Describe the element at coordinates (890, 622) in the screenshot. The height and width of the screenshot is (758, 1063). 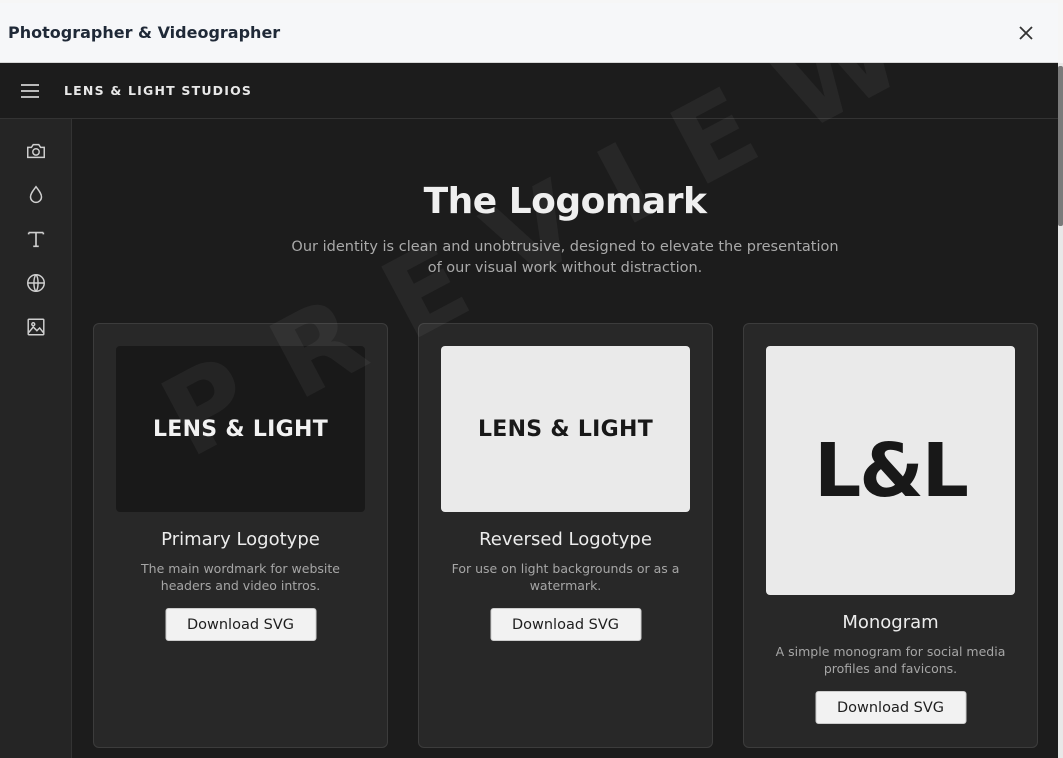
I see `card-title: Monogram` at that location.